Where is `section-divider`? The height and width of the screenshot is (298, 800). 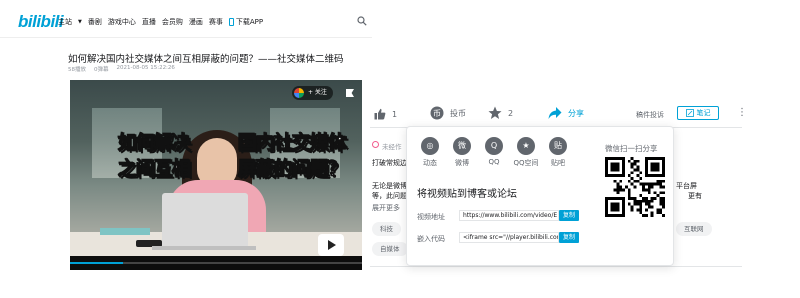 section-divider is located at coordinates (556, 266).